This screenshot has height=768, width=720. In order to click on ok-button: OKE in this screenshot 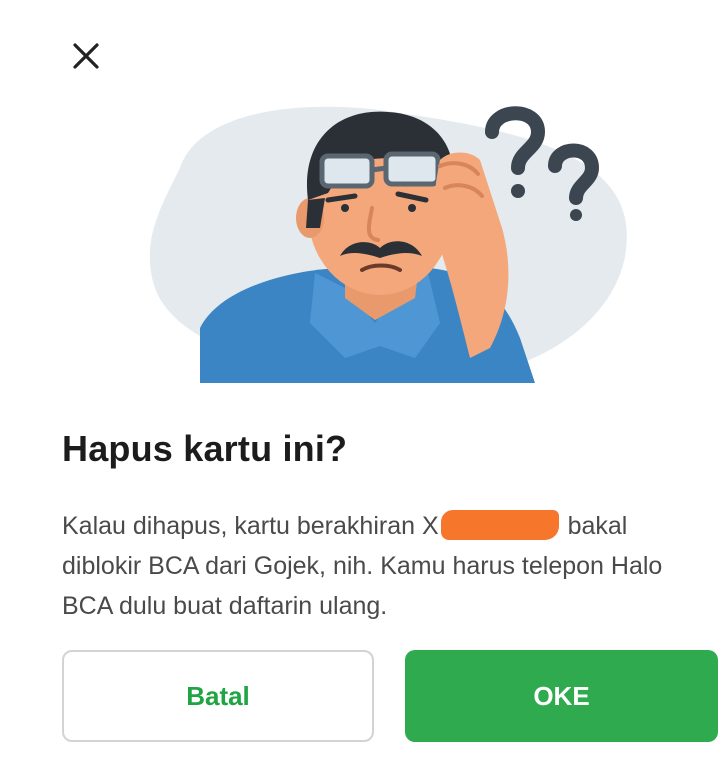, I will do `click(561, 696)`.